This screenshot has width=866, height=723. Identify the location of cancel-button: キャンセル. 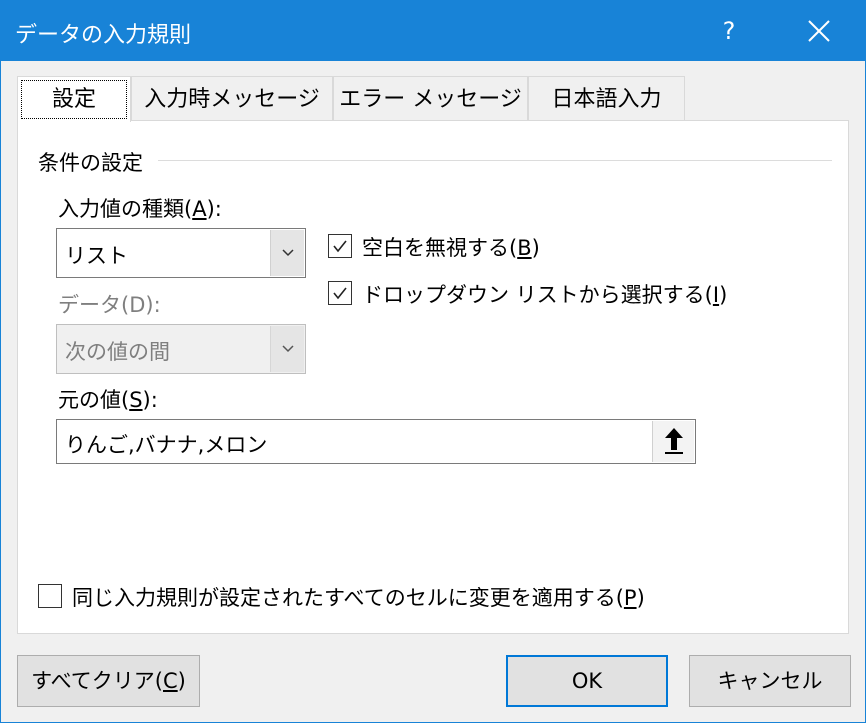
(770, 681).